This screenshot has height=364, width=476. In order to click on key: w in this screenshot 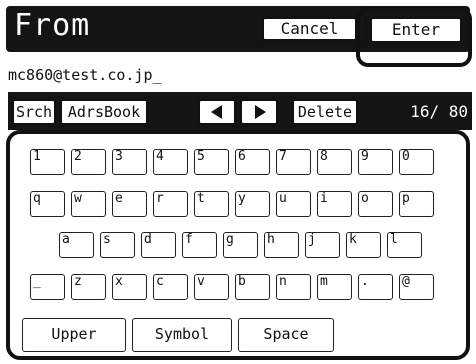, I will do `click(88, 204)`.